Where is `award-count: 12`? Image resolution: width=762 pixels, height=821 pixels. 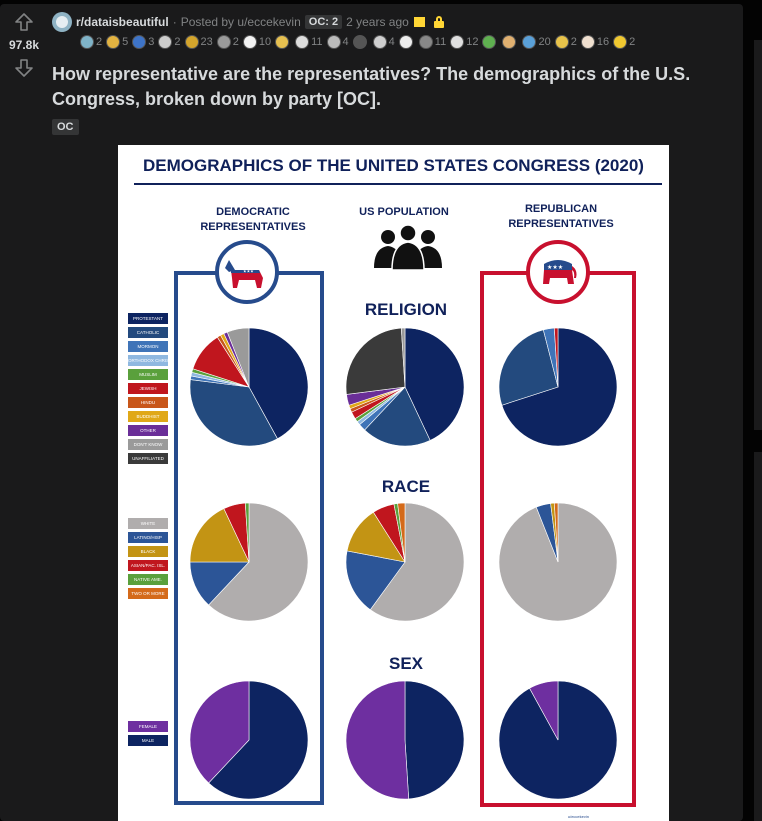
award-count: 12 is located at coordinates (472, 42).